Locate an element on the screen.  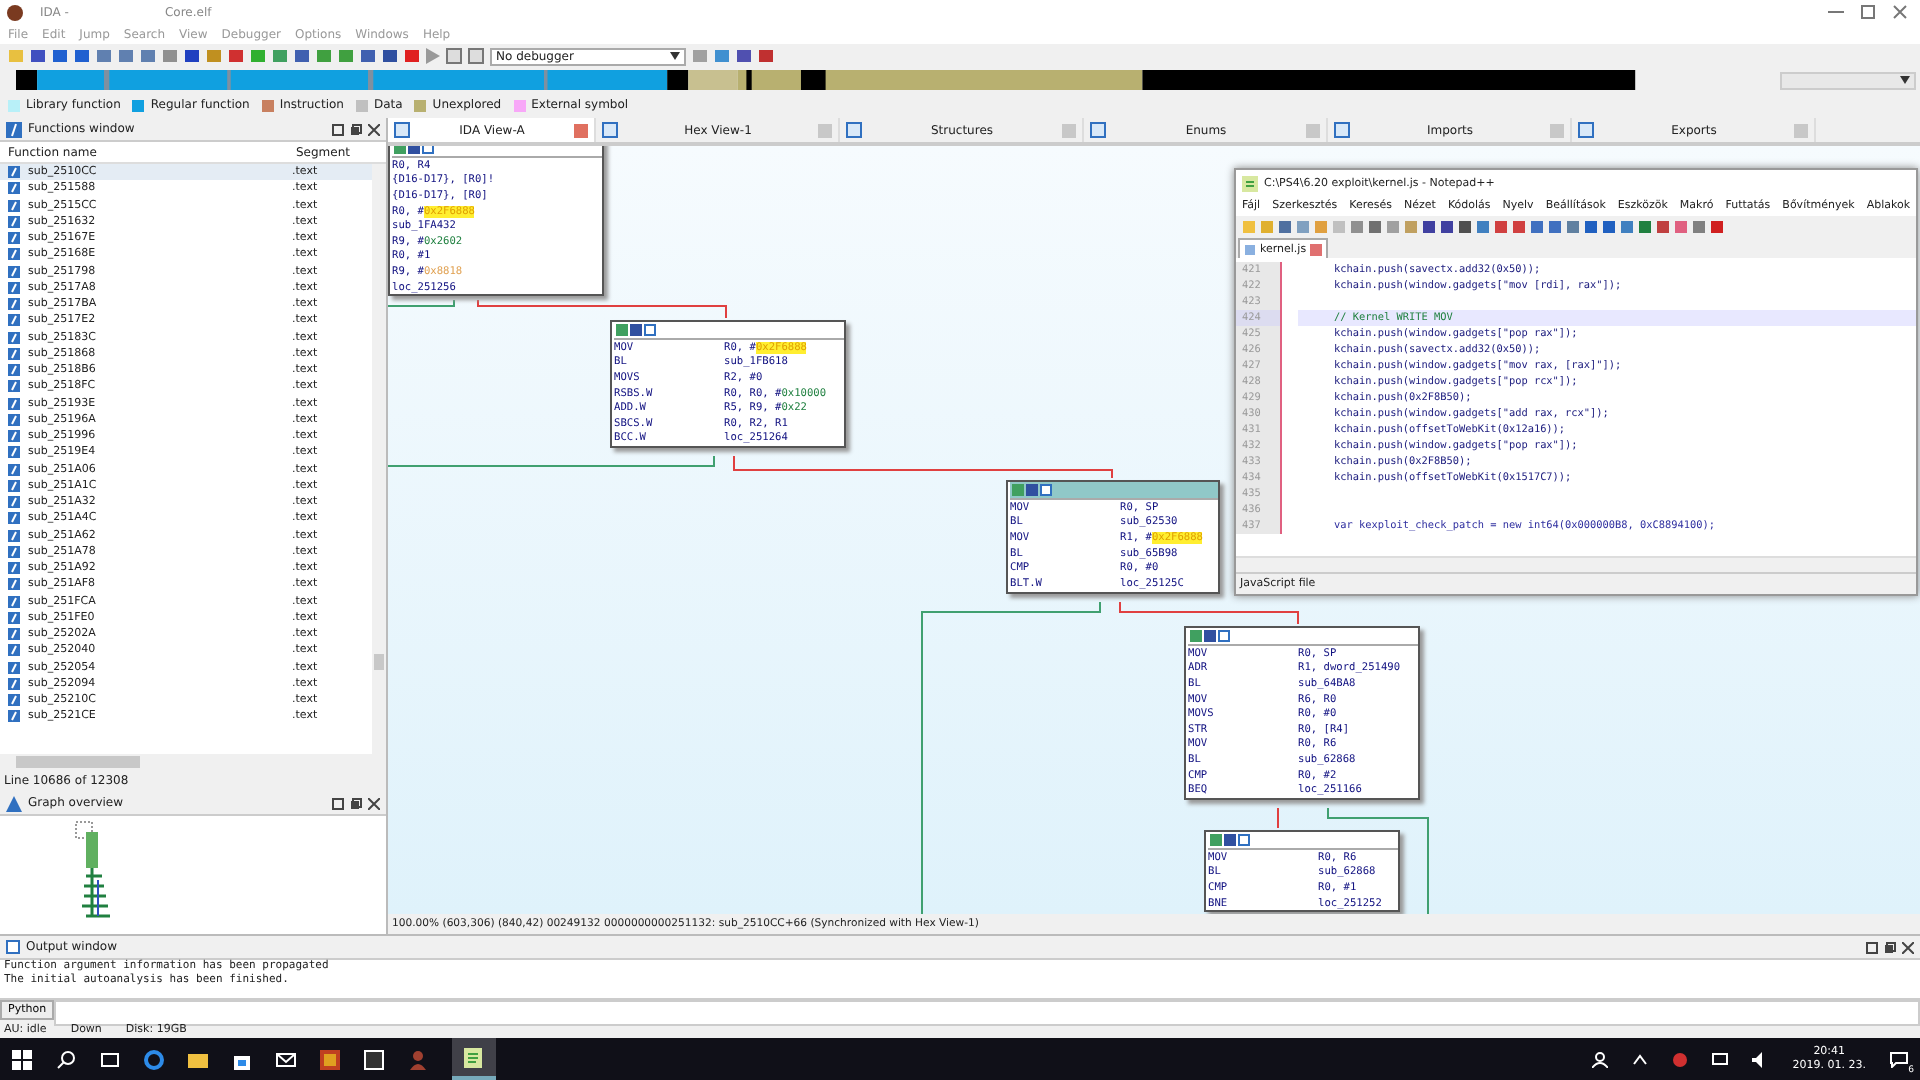
maximize-icon is located at coordinates (1868, 12).